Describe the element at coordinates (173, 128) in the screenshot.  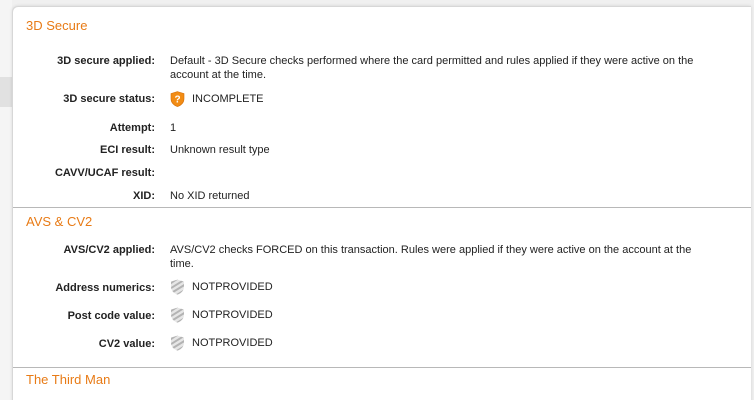
I see `value-attempt: 1` at that location.